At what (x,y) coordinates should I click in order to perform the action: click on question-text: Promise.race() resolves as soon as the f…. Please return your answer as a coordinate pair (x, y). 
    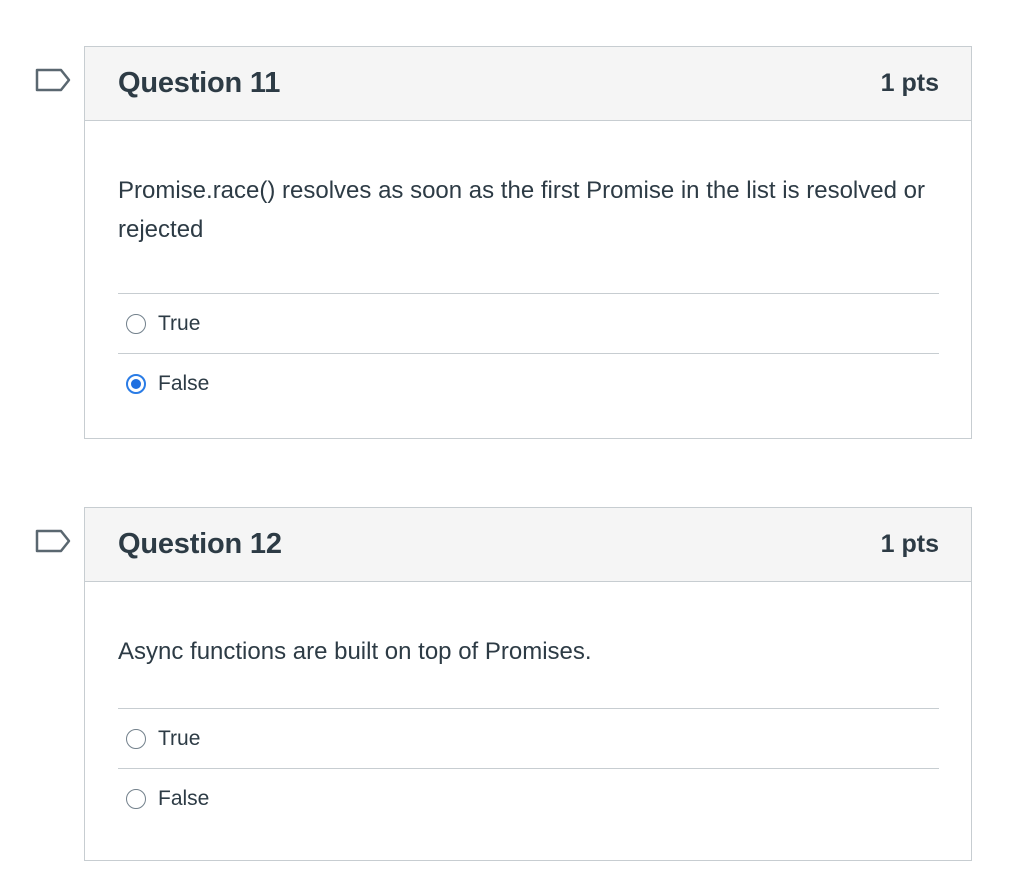
    Looking at the image, I should click on (521, 210).